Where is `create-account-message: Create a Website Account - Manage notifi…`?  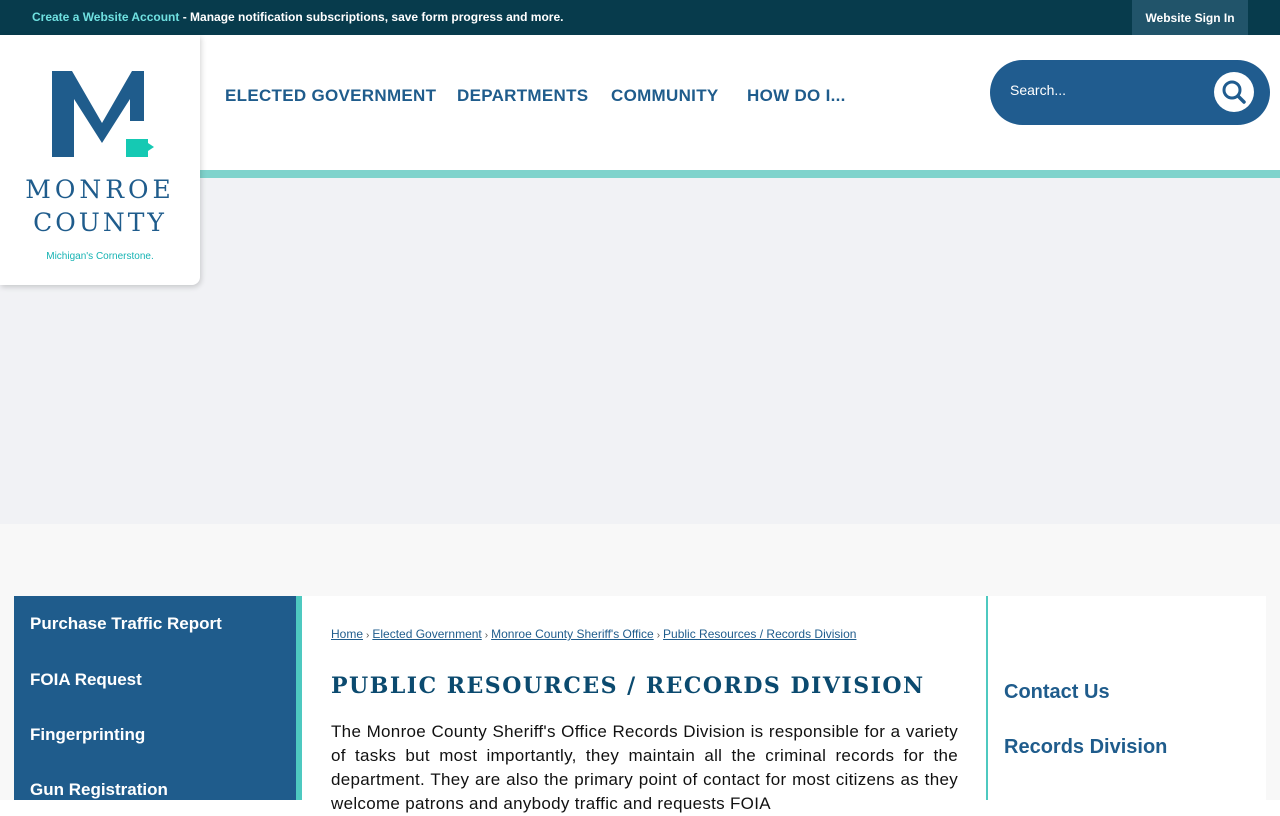
create-account-message: Create a Website Account - Manage notifi… is located at coordinates (297, 17).